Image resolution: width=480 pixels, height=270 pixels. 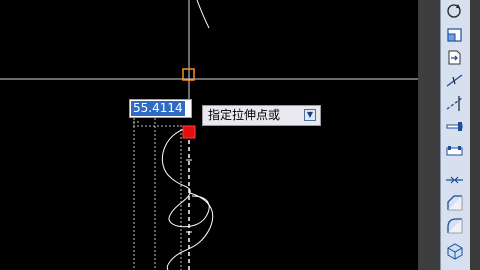 I want to click on chamfer-tool, so click(x=454, y=203).